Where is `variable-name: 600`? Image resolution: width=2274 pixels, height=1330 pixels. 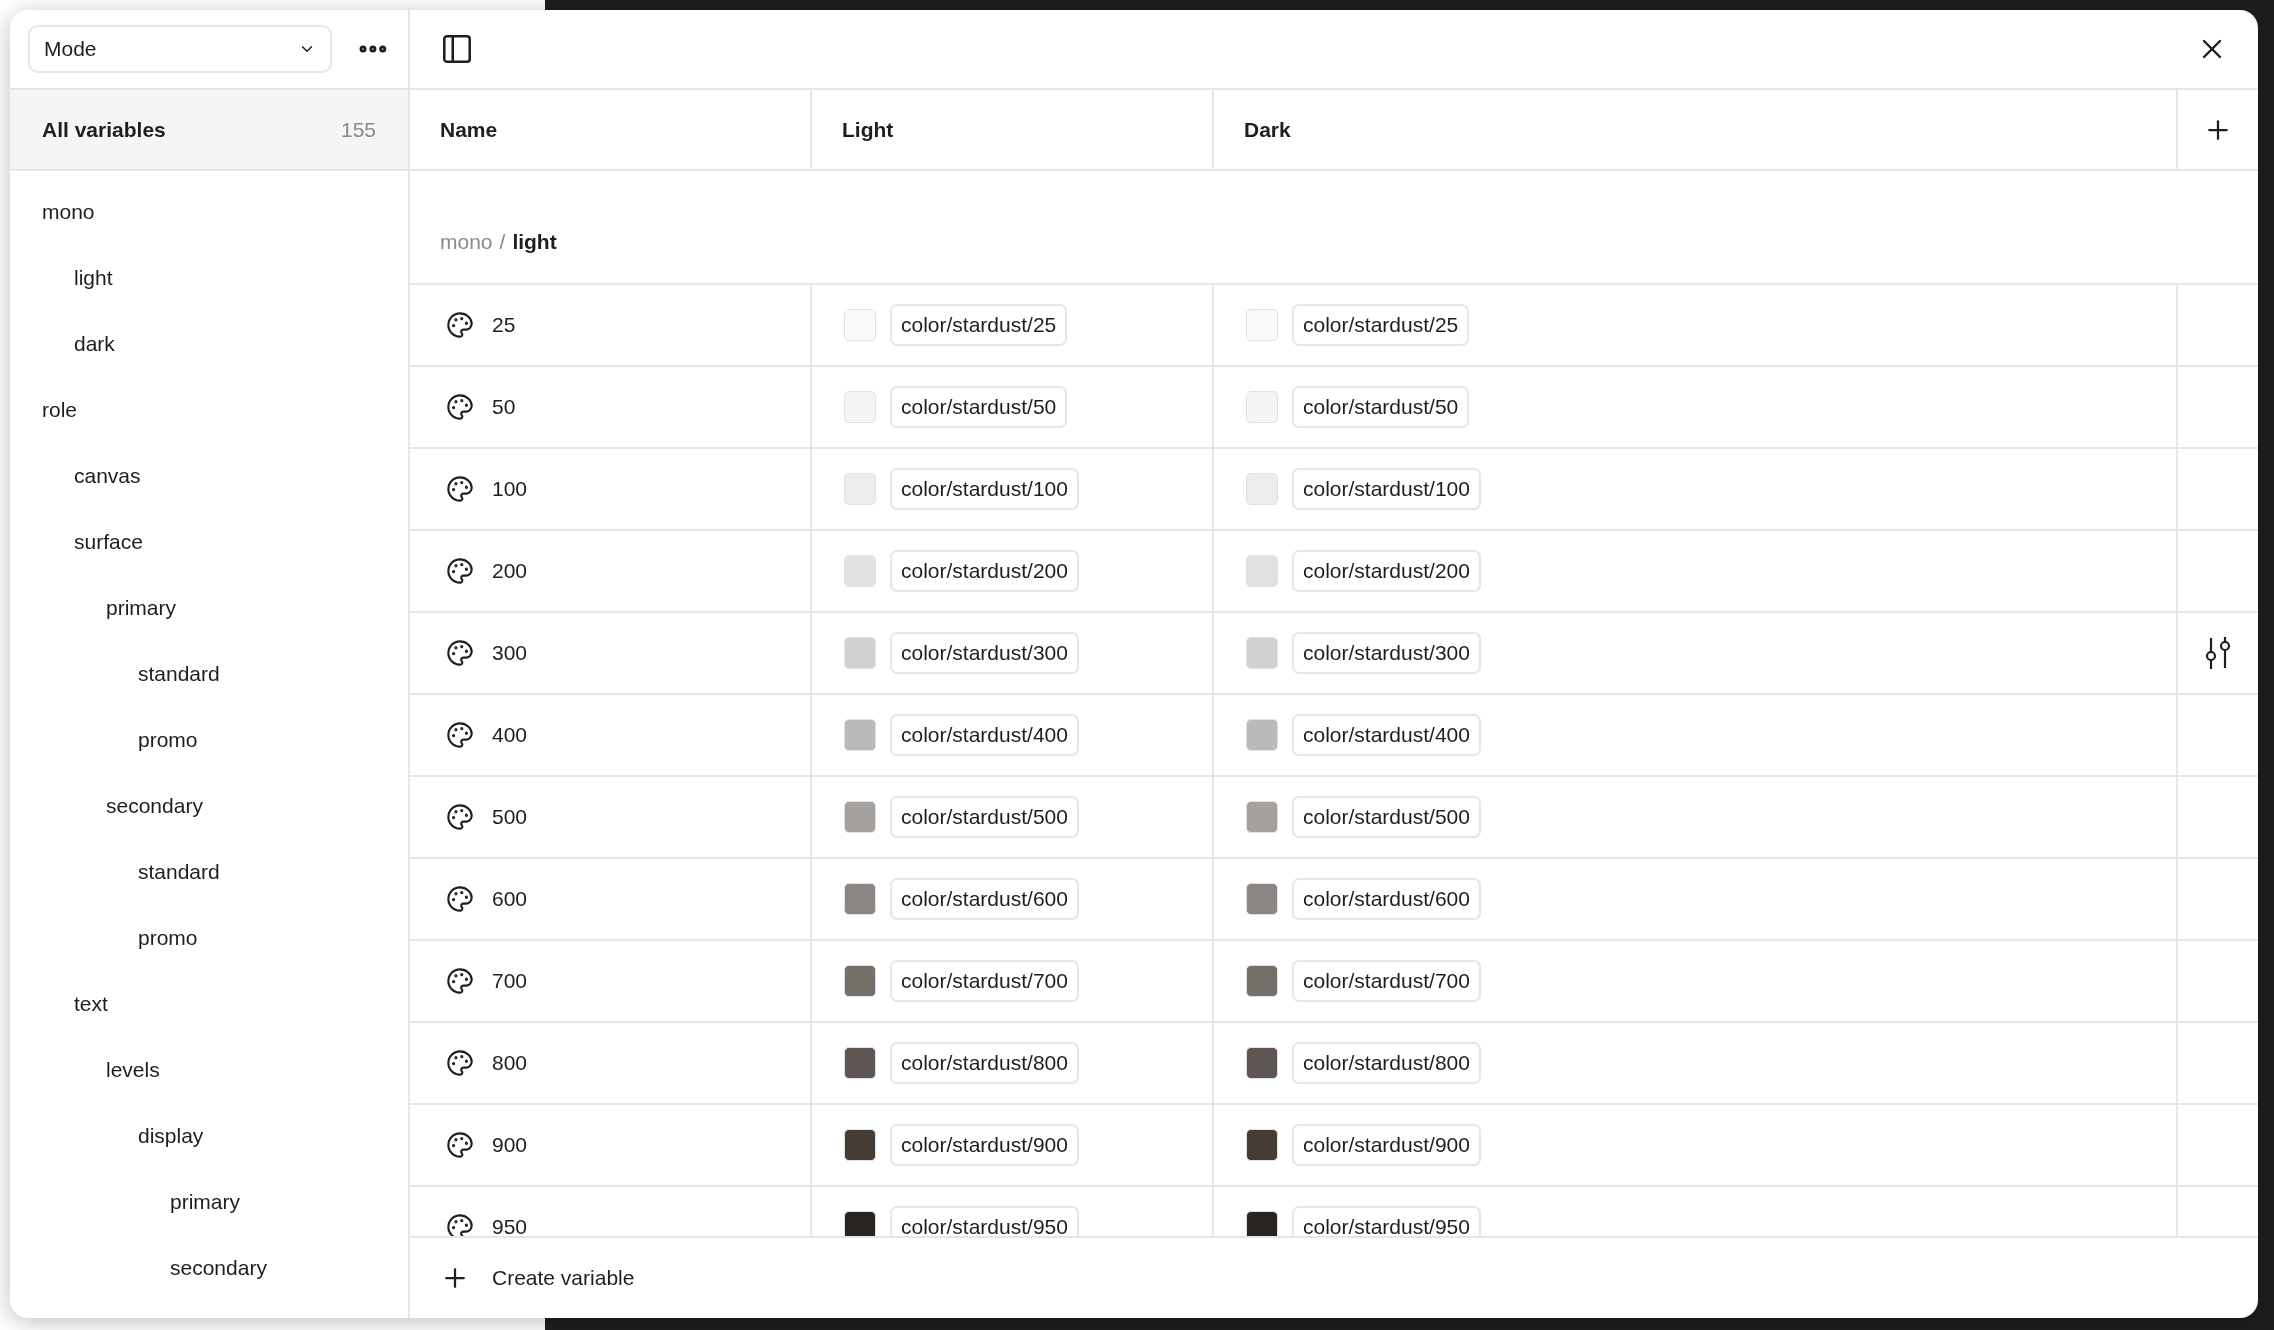 variable-name: 600 is located at coordinates (510, 899).